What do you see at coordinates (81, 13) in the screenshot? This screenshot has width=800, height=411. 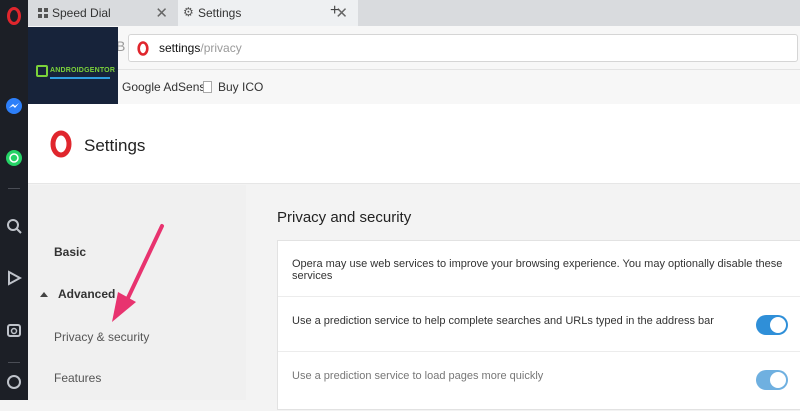 I see `tab-label: Speed Dial` at bounding box center [81, 13].